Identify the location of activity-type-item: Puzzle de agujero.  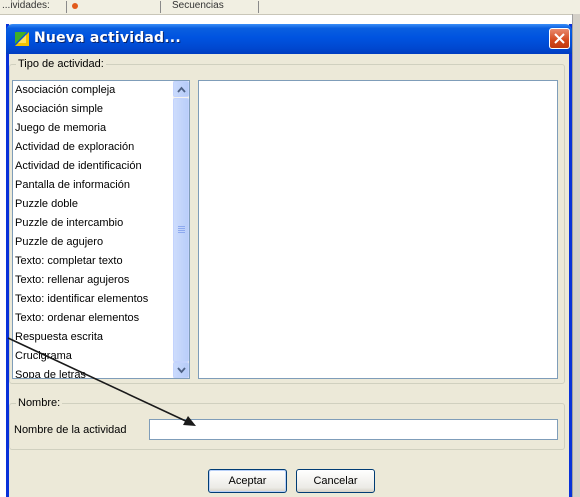
(94, 242).